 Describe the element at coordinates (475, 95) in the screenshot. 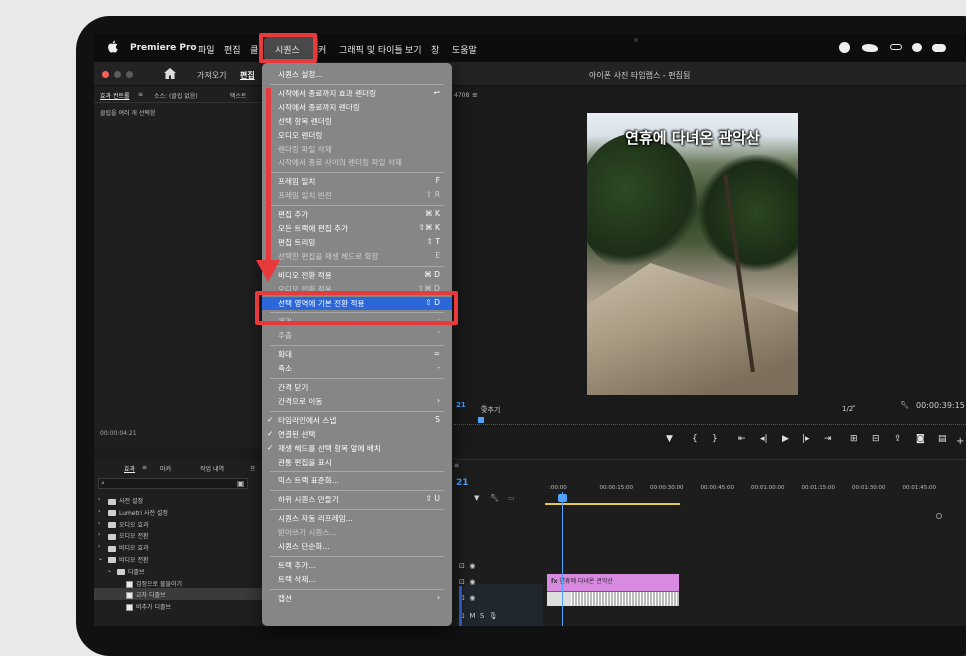

I see `monitor-menu-icon: ≡` at that location.